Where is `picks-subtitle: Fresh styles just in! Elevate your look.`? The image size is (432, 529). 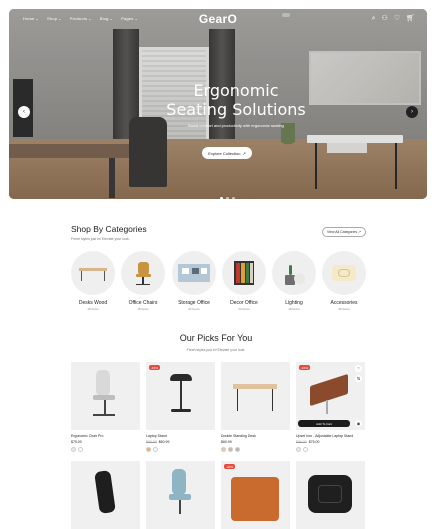 picks-subtitle: Fresh styles just in! Elevate your look. is located at coordinates (216, 350).